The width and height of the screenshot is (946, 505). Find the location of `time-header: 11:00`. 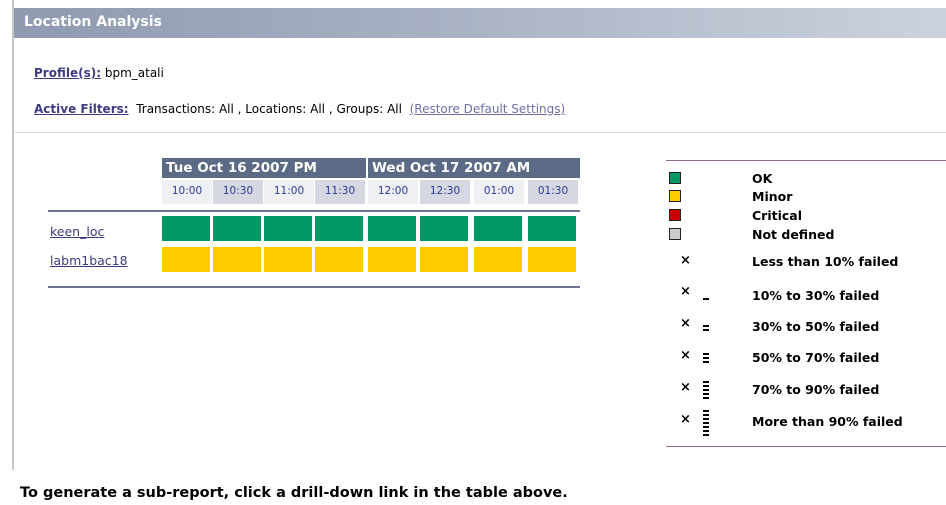

time-header: 11:00 is located at coordinates (289, 192).